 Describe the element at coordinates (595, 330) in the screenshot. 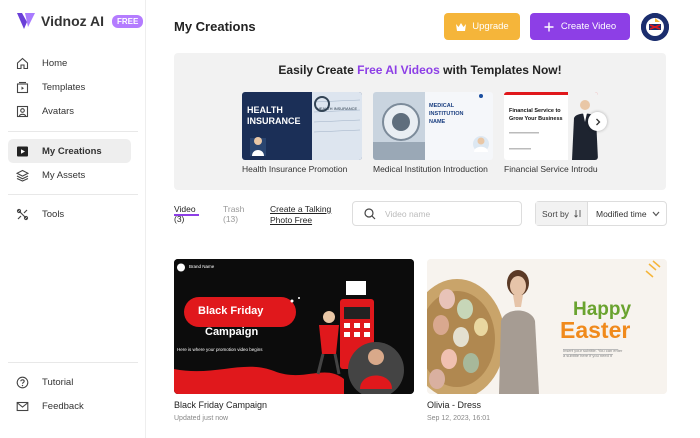

I see `thumb-line: Easter` at that location.